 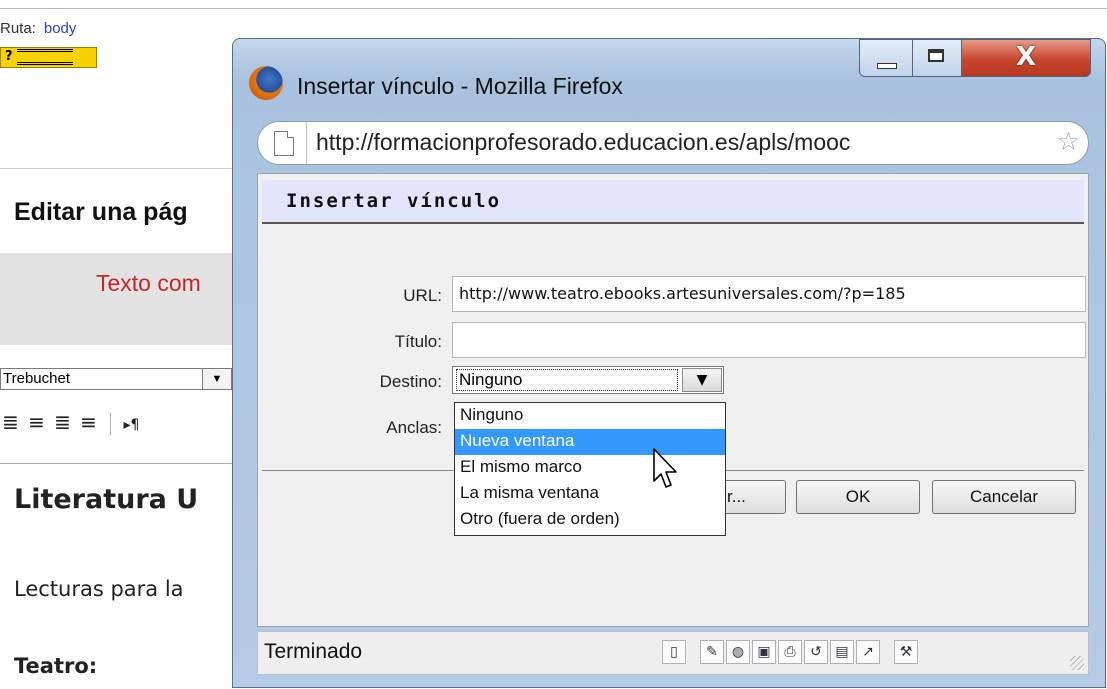 I want to click on cancel-button: Cancelar, so click(x=1004, y=497).